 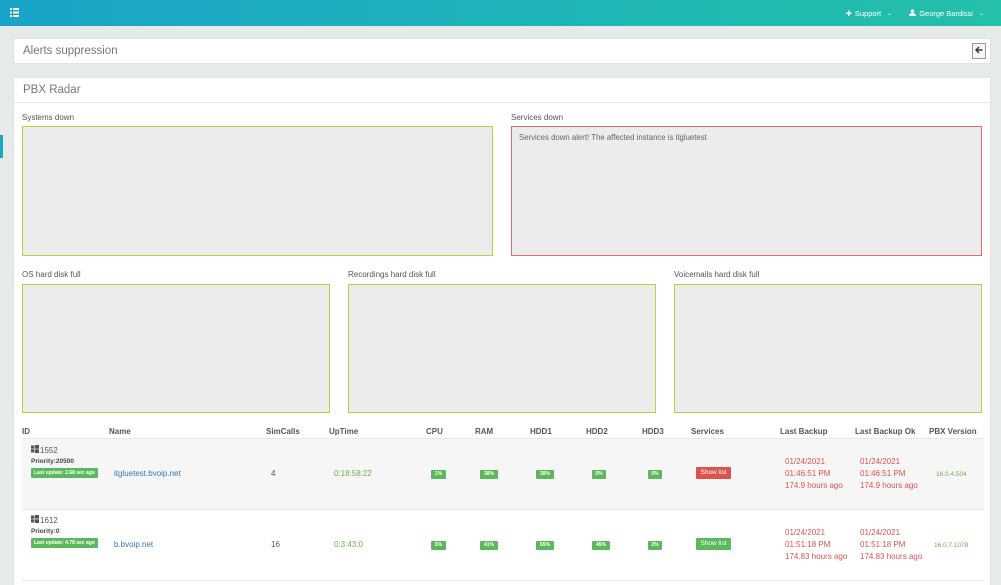 What do you see at coordinates (502, 51) in the screenshot?
I see `alerts-suppression-panel: Alerts suppression` at bounding box center [502, 51].